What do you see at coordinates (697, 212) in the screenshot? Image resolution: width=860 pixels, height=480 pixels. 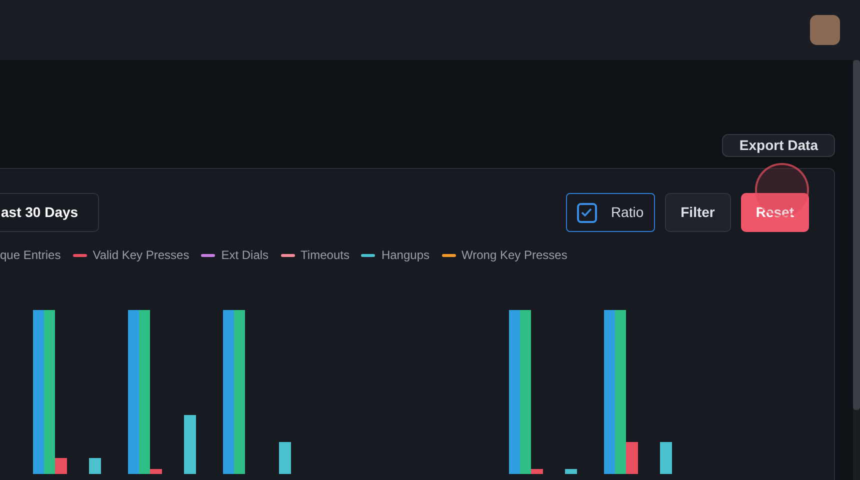 I see `filter-button: Filter` at bounding box center [697, 212].